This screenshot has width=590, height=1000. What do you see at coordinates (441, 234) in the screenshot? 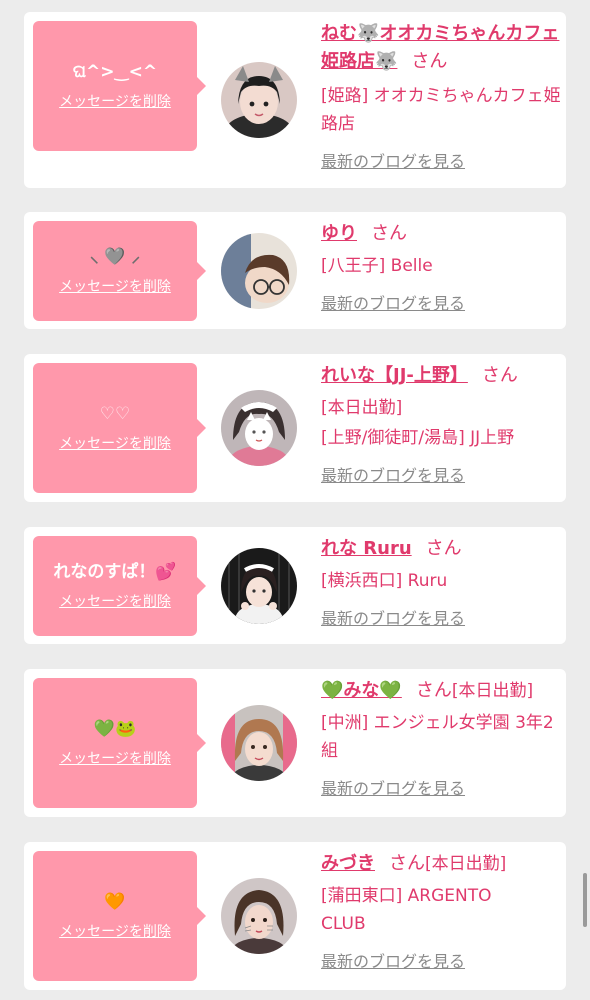
I see `name-line: ゆり さん` at bounding box center [441, 234].